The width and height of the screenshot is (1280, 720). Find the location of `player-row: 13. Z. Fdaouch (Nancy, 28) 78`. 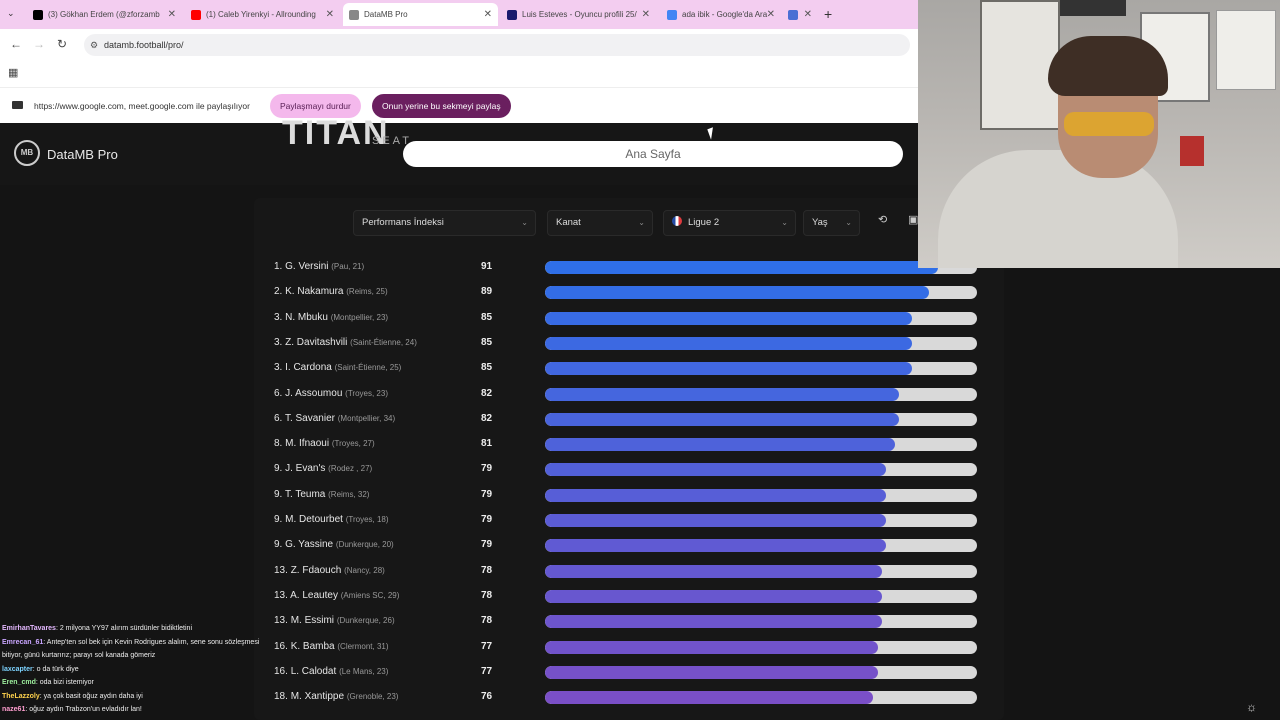

player-row: 13. Z. Fdaouch (Nancy, 28) 78 is located at coordinates (629, 571).